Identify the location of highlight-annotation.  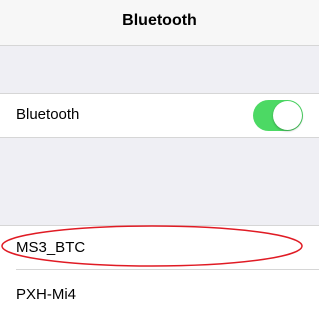
(152, 246).